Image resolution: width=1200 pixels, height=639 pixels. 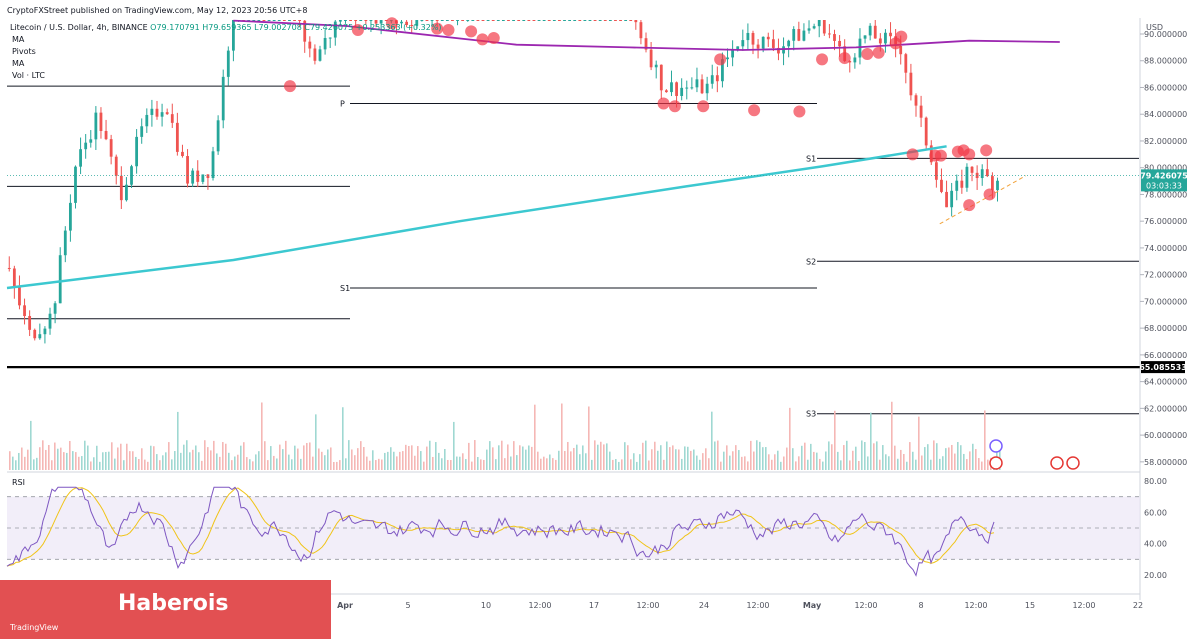 What do you see at coordinates (1165, 61) in the screenshot?
I see `price-tick-label: 88.000000` at bounding box center [1165, 61].